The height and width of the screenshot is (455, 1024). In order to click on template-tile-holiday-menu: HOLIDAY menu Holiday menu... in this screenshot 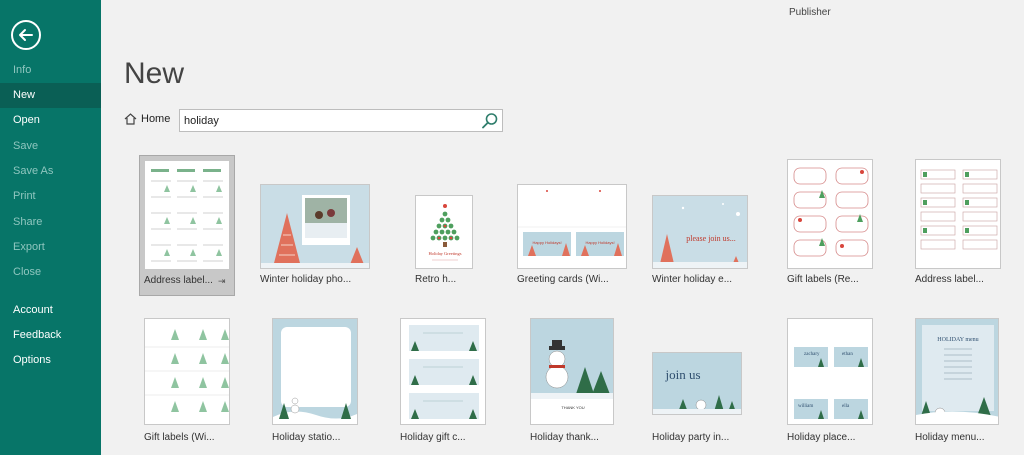, I will do `click(960, 381)`.